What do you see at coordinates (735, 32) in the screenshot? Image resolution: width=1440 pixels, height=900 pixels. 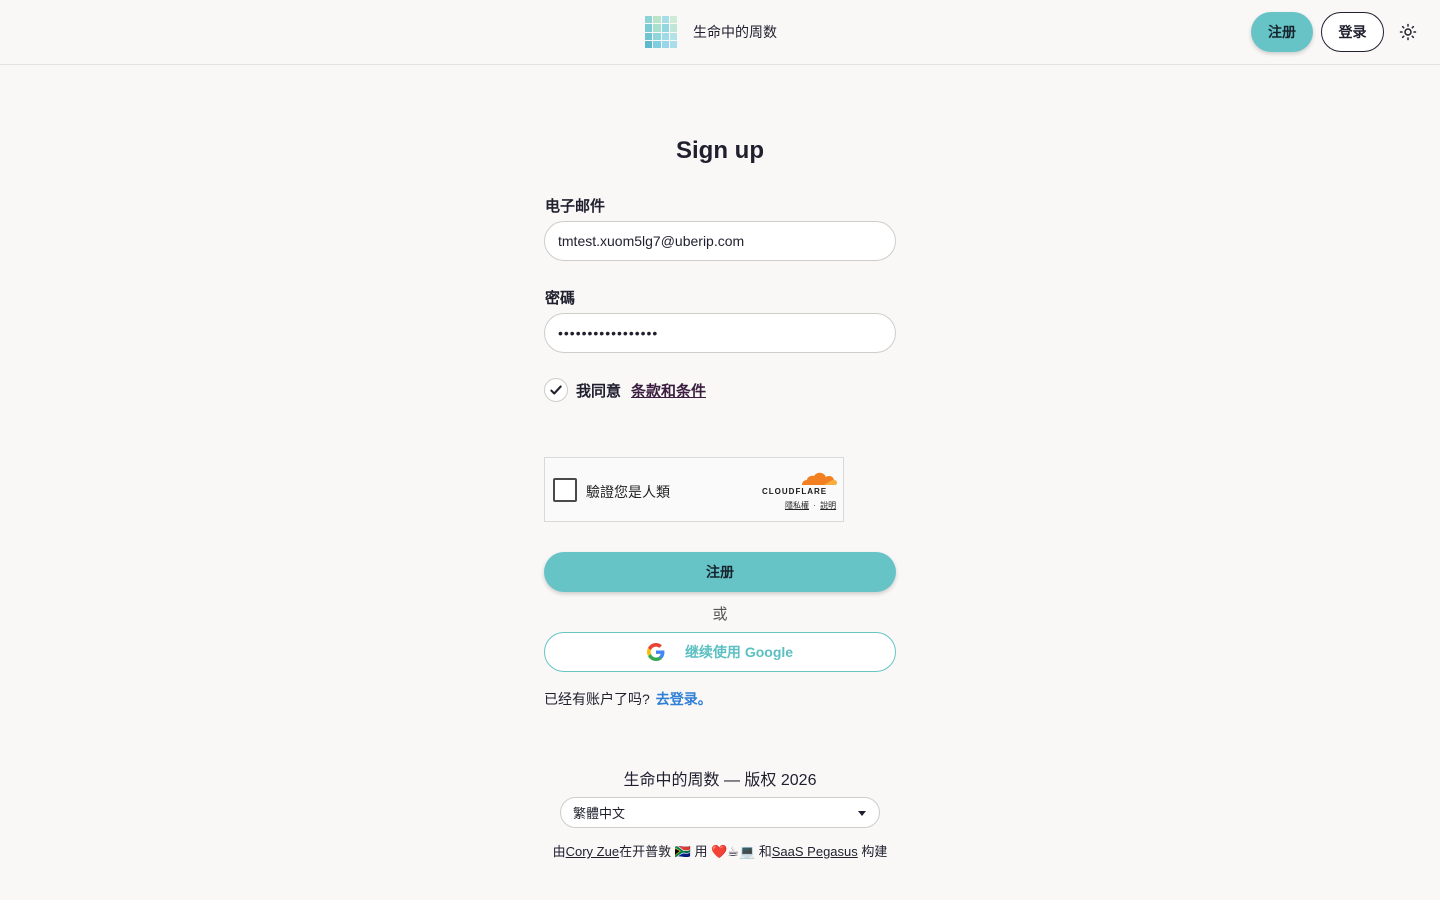 I see `brand-name: 生命中的周数` at bounding box center [735, 32].